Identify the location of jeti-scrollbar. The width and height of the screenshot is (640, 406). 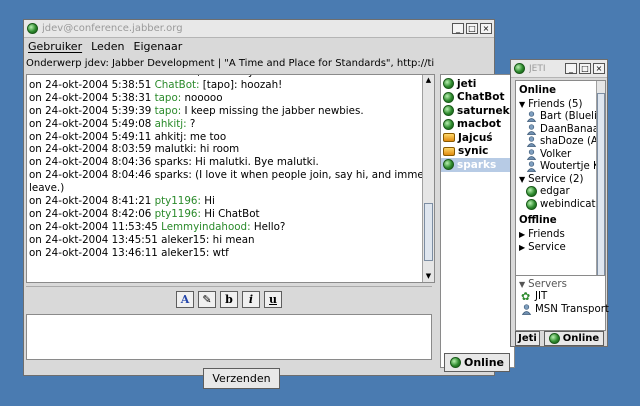
(600, 191).